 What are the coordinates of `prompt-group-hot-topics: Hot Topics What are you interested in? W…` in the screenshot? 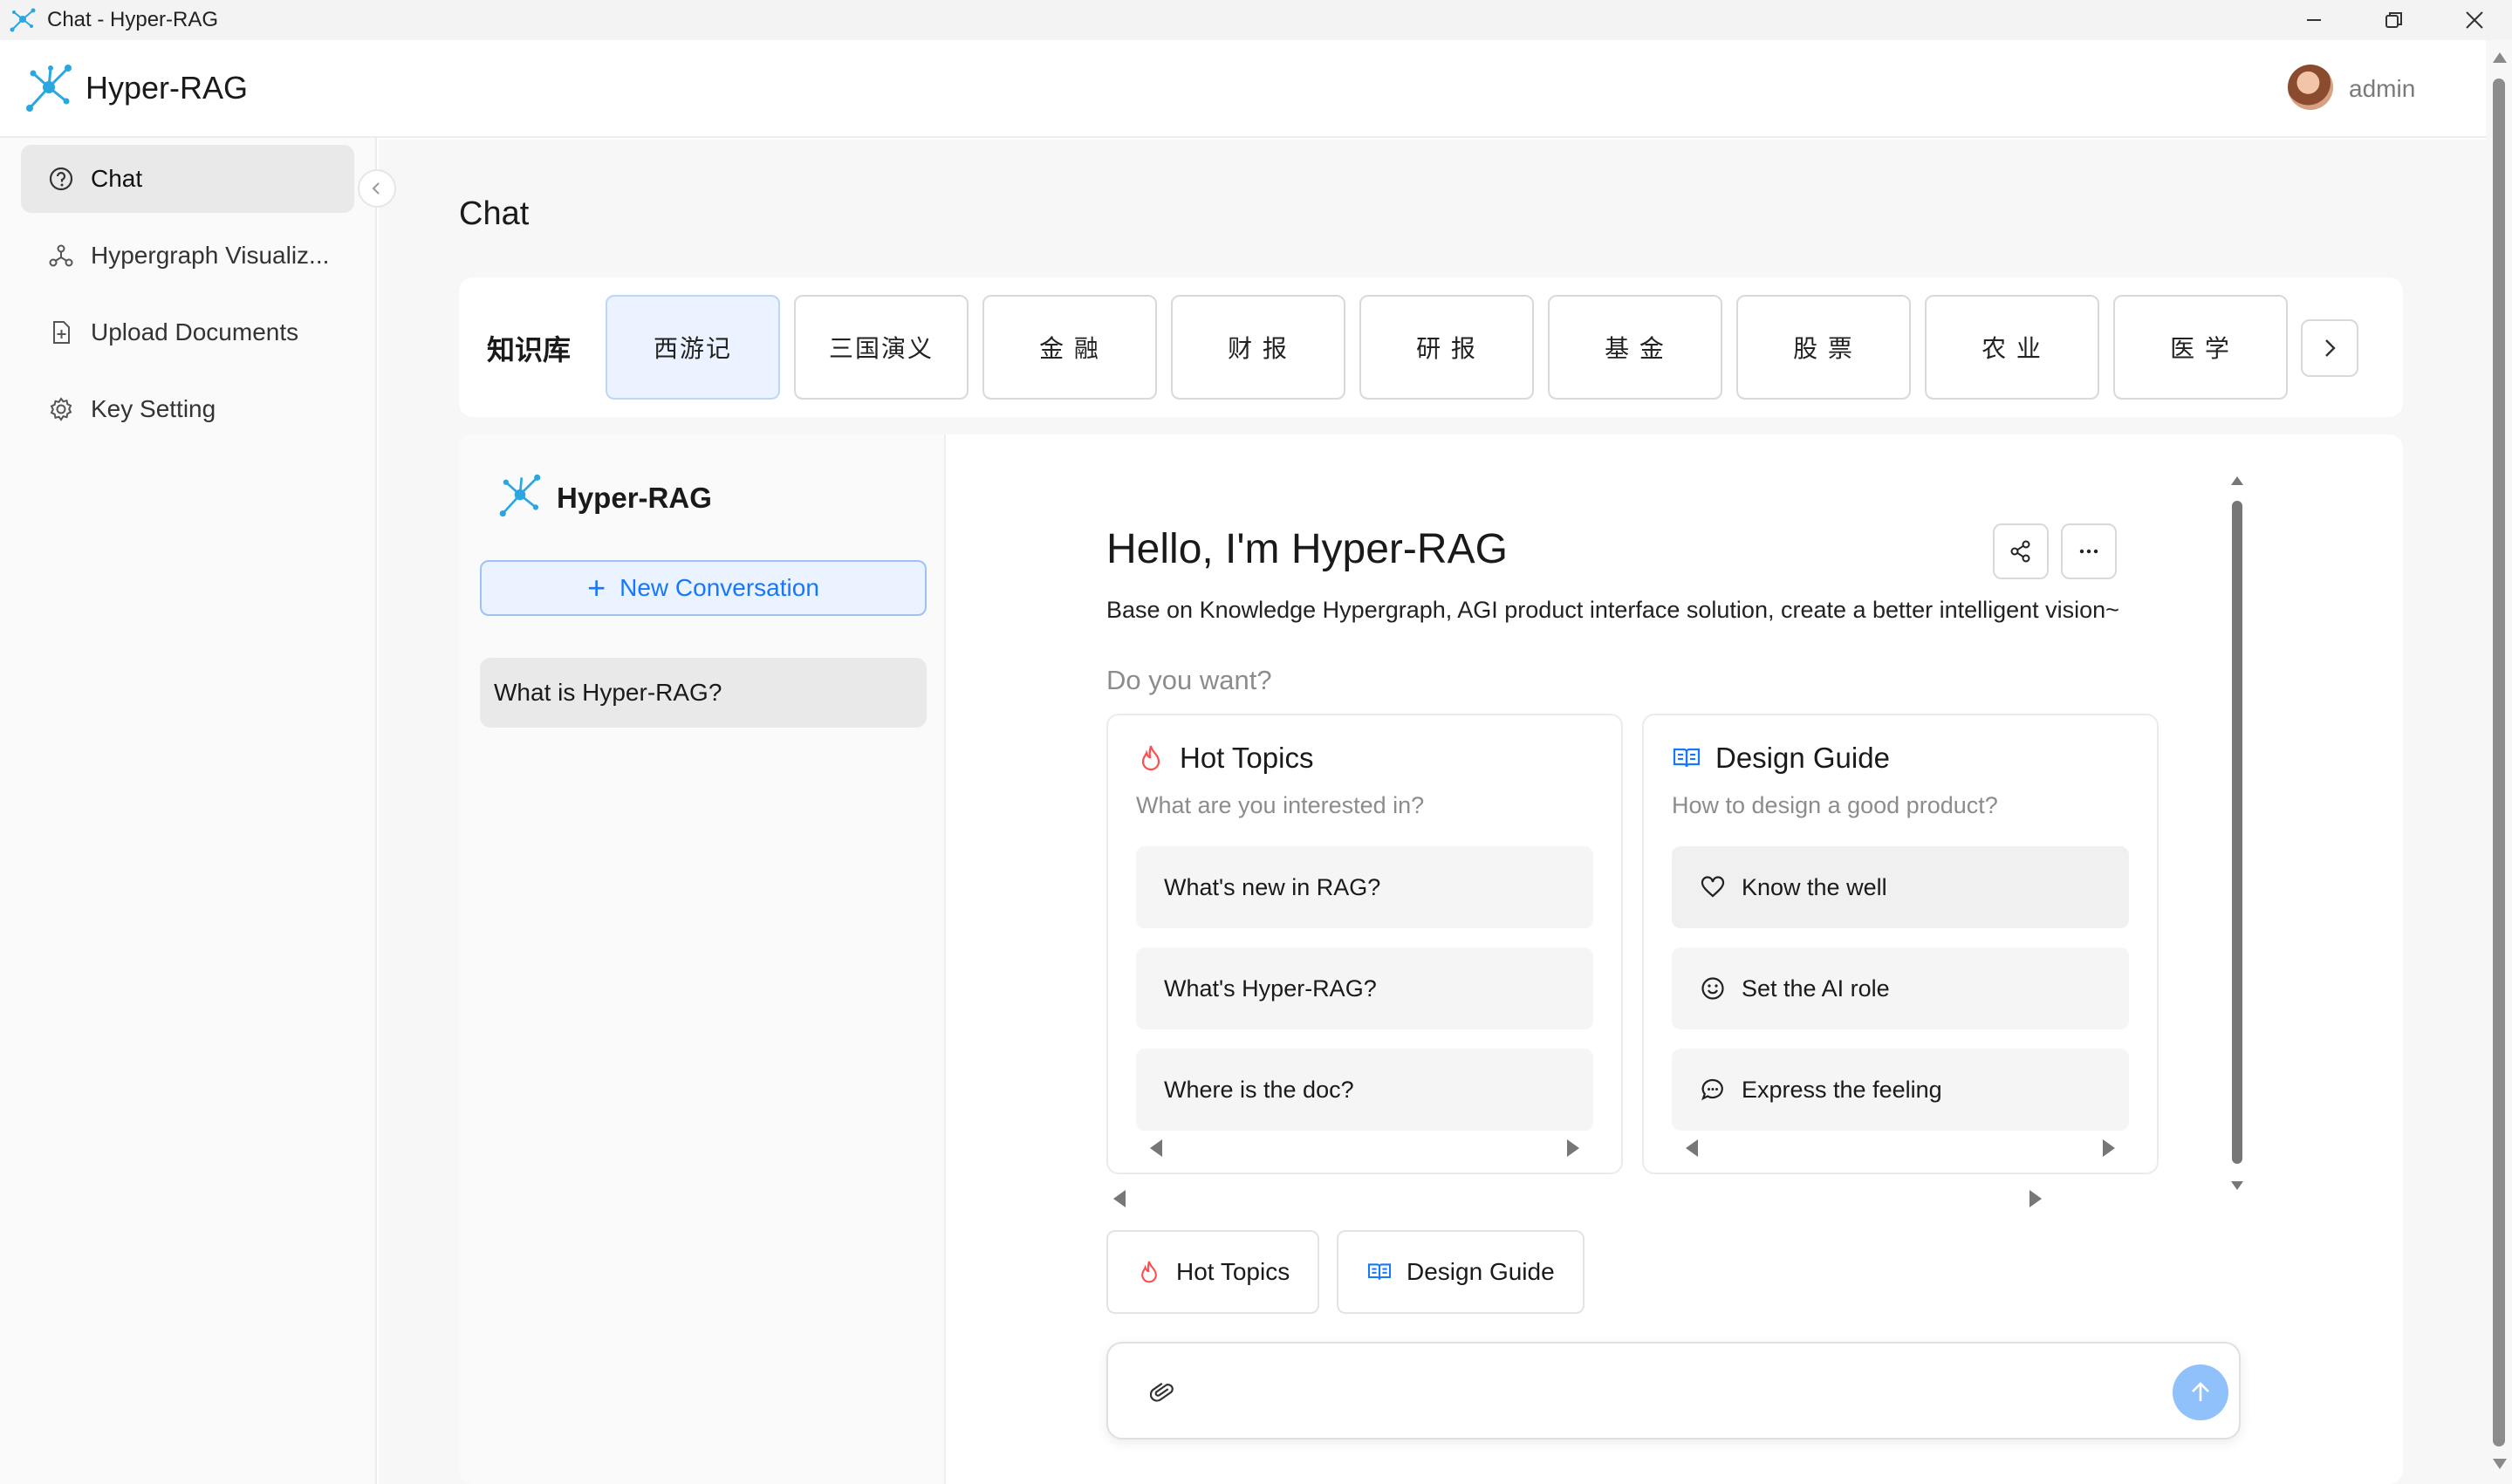 It's located at (1364, 944).